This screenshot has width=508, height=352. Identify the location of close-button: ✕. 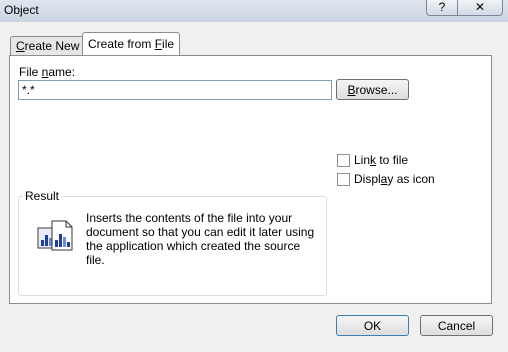
(480, 8).